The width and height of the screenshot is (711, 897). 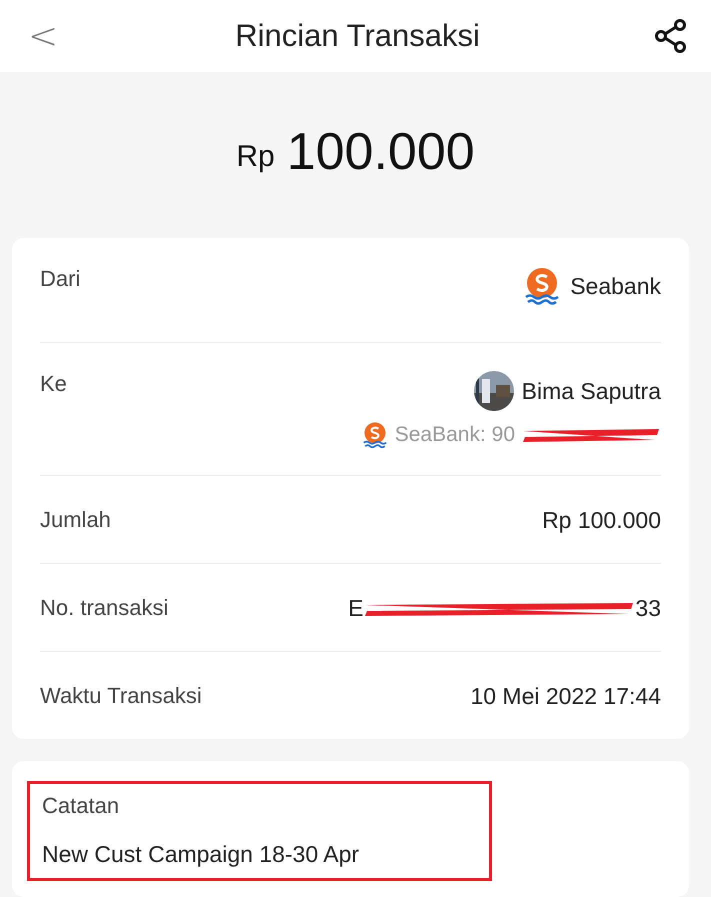 What do you see at coordinates (201, 854) in the screenshot?
I see `notes-text: New Cust Campaign 18-30 Apr` at bounding box center [201, 854].